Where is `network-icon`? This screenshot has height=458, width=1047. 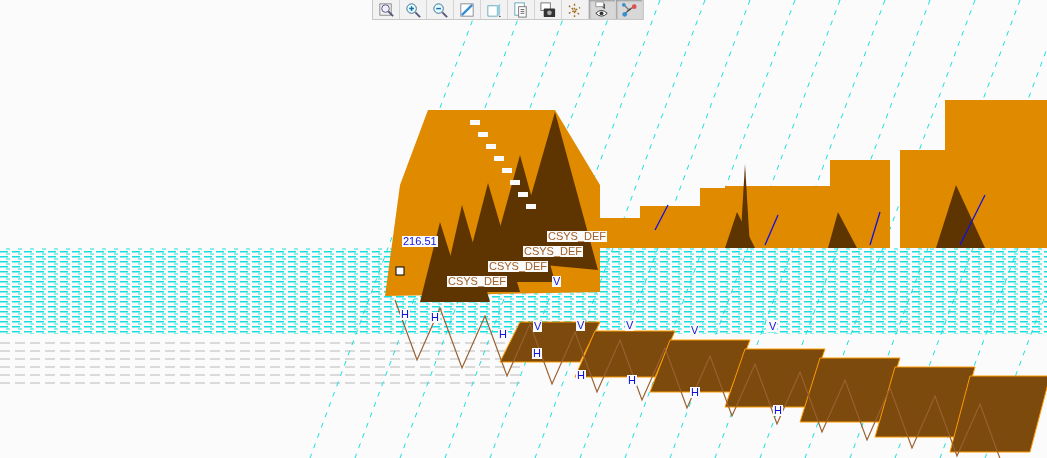 network-icon is located at coordinates (629, 9).